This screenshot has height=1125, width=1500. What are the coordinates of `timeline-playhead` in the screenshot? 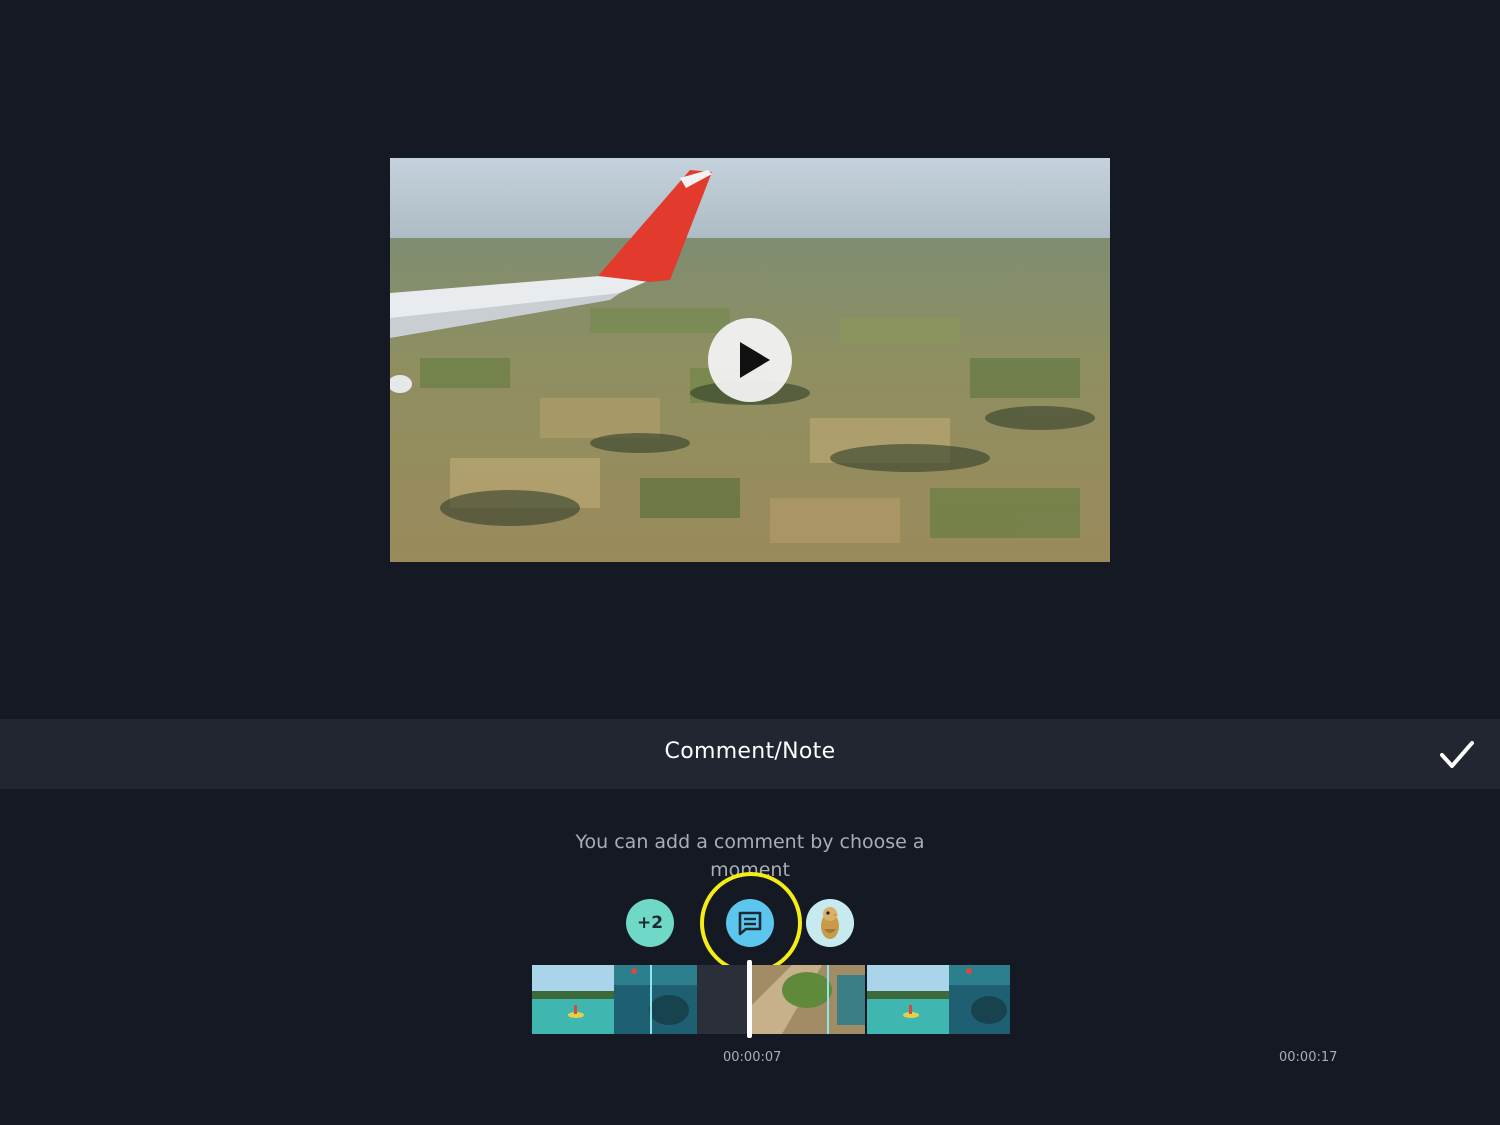 It's located at (749, 999).